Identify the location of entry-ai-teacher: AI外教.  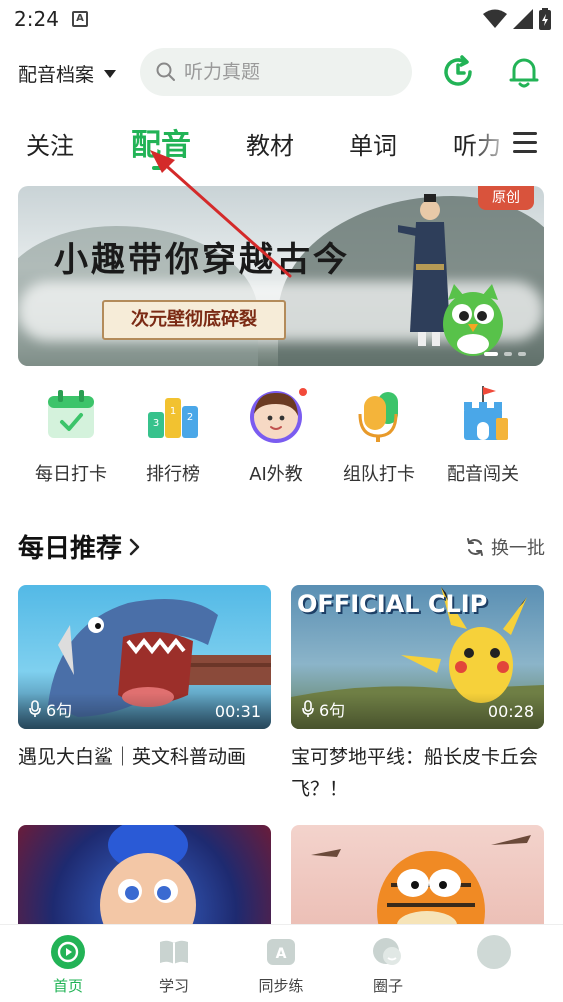
(276, 435).